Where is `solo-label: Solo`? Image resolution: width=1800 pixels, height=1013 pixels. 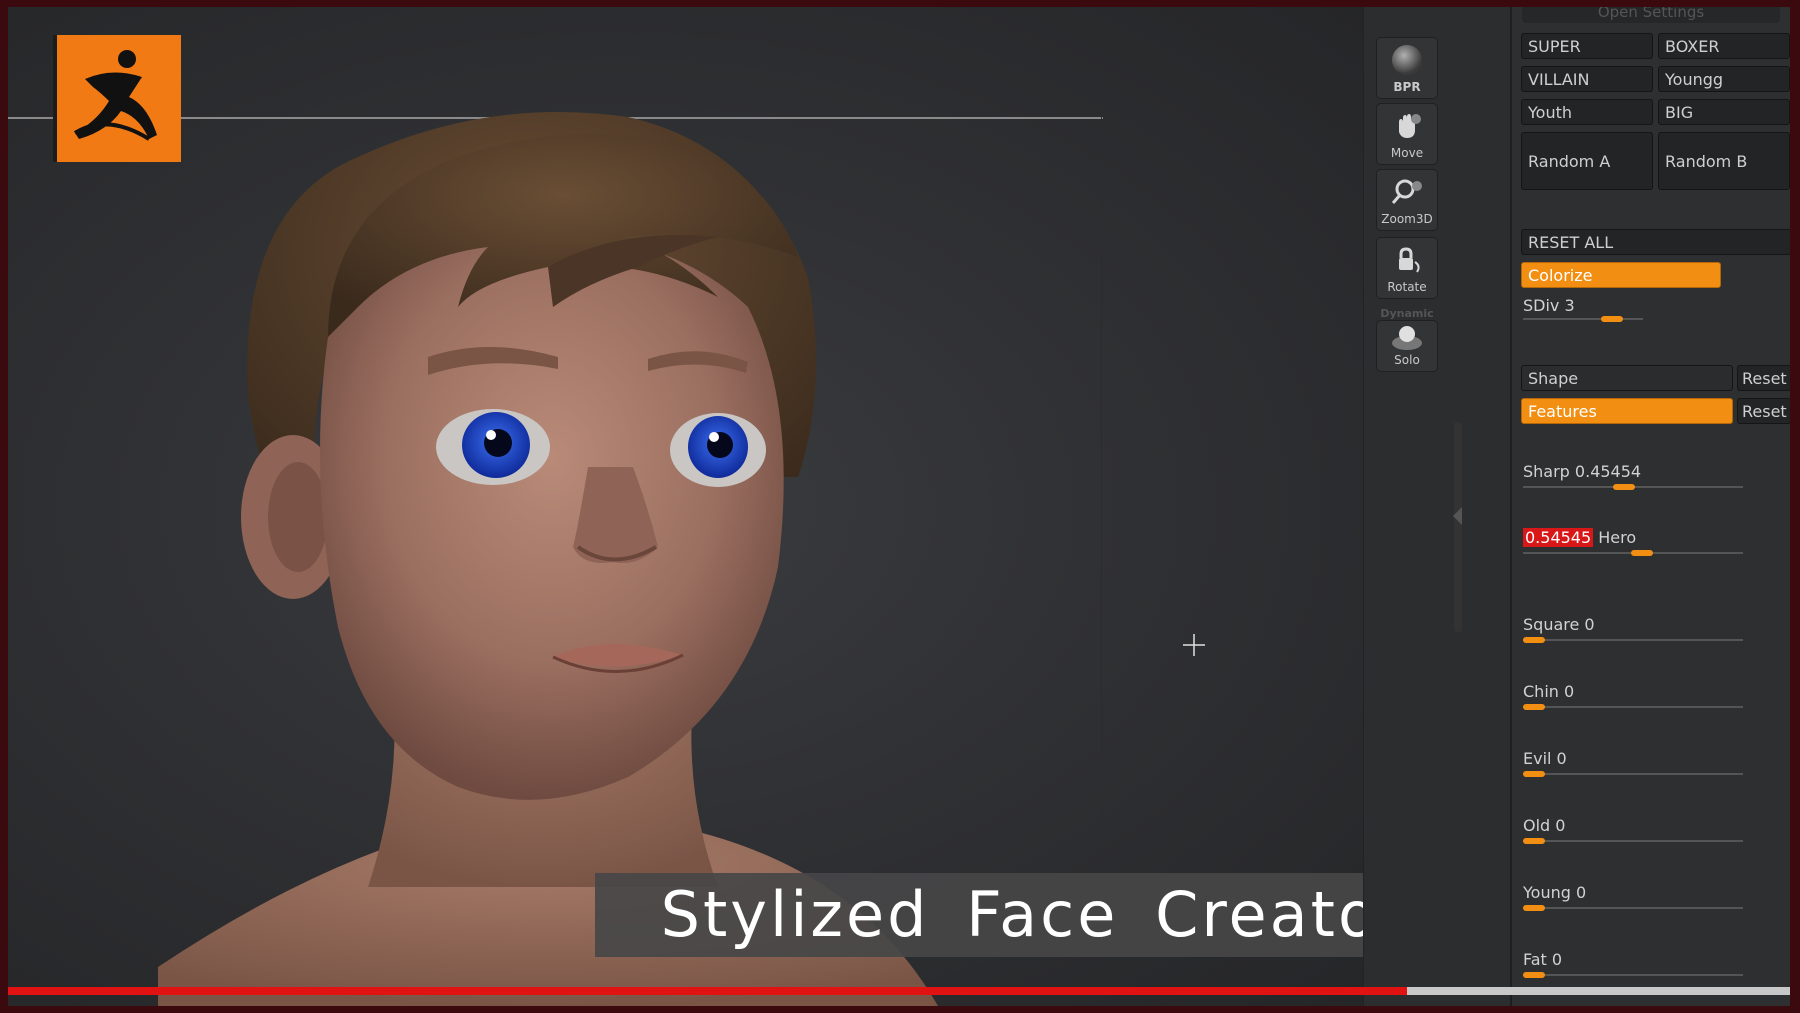
solo-label: Solo is located at coordinates (1407, 360).